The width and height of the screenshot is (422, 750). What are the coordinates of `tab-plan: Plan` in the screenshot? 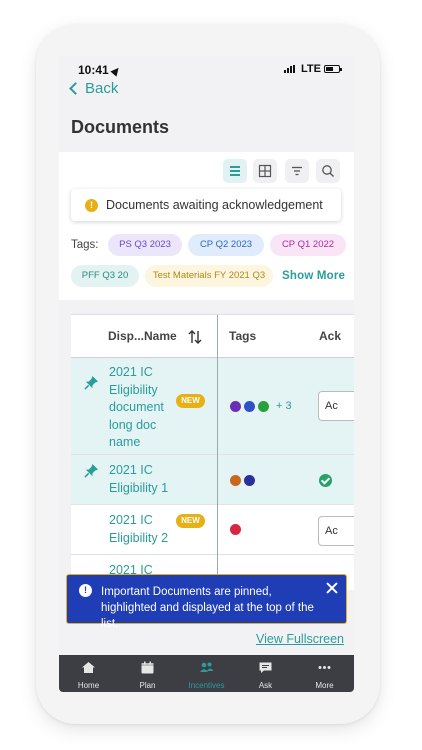 It's located at (147, 673).